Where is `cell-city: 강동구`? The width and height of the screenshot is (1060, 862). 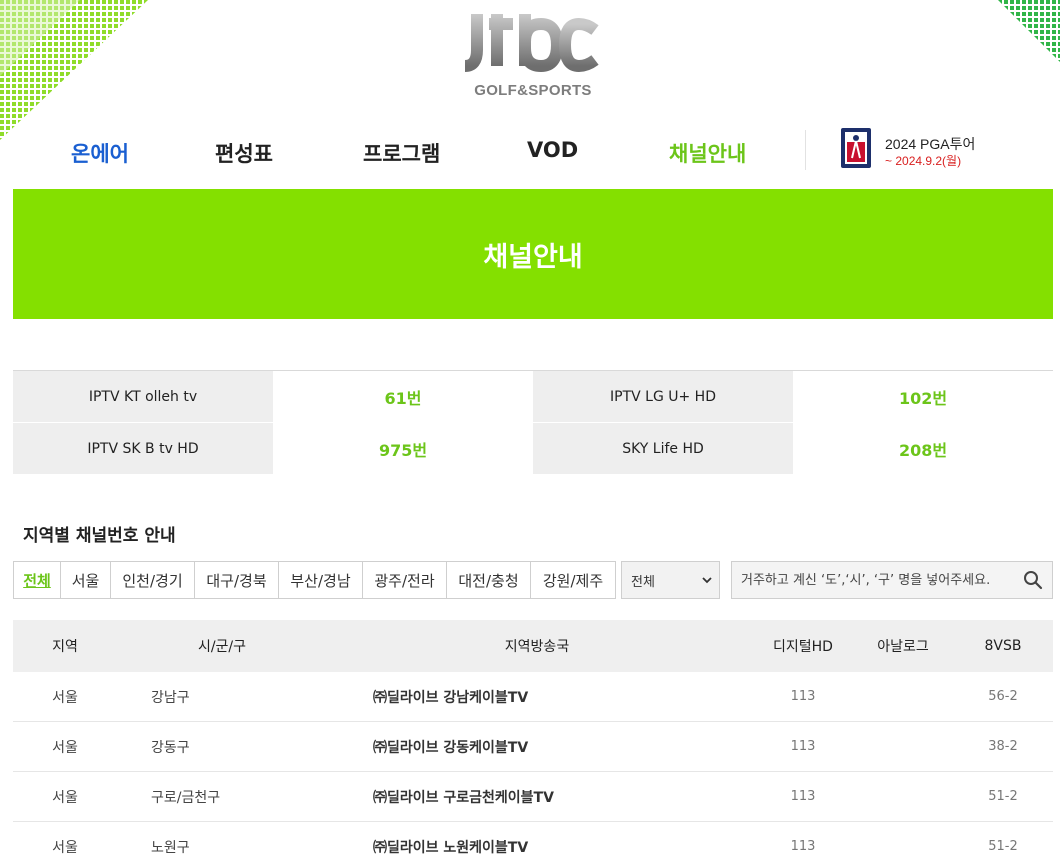 cell-city: 강동구 is located at coordinates (170, 747).